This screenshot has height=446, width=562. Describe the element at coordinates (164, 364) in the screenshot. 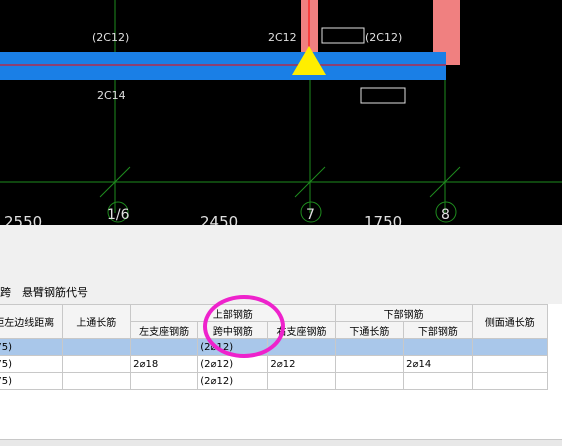

I see `cell-left-support: 2⌀18` at that location.